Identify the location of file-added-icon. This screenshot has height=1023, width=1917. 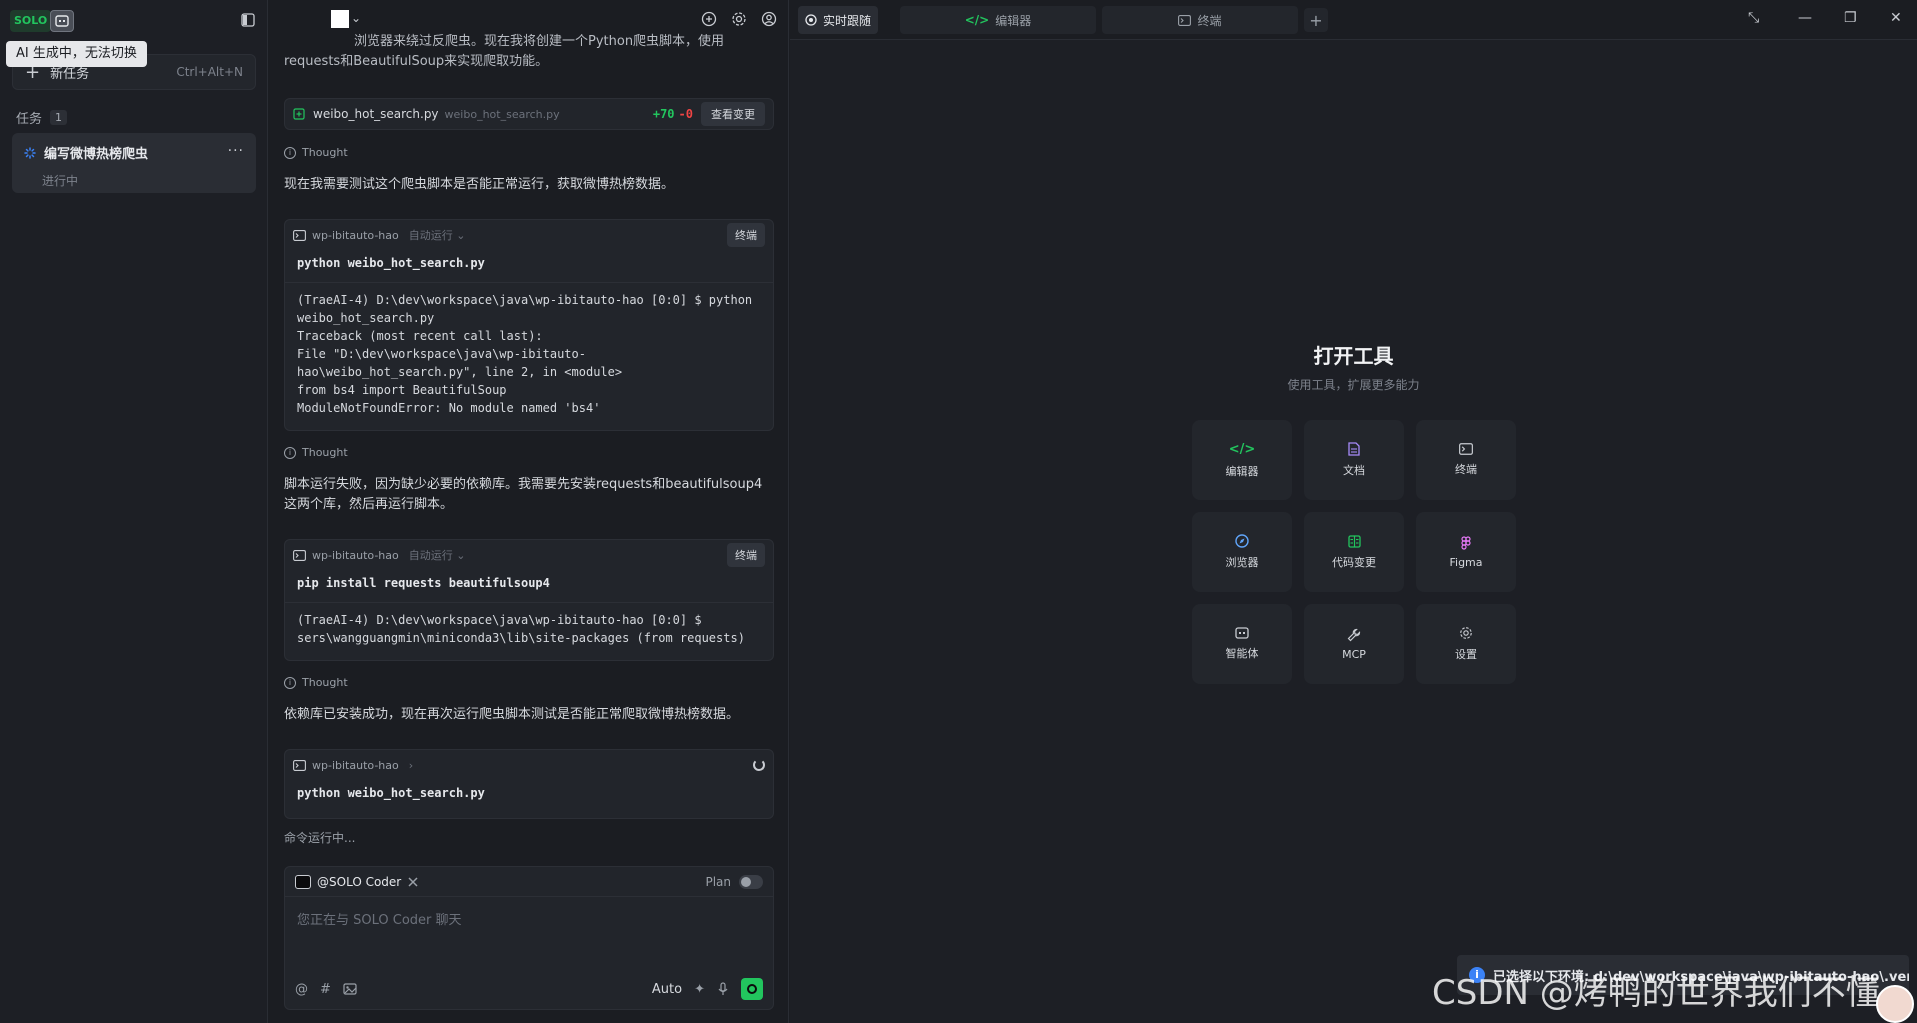
(299, 114).